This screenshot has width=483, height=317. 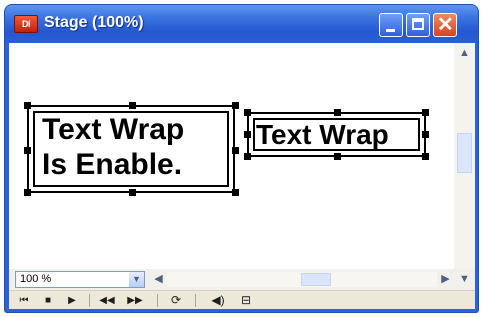 What do you see at coordinates (176, 300) in the screenshot?
I see `loop-icon: ⟳` at bounding box center [176, 300].